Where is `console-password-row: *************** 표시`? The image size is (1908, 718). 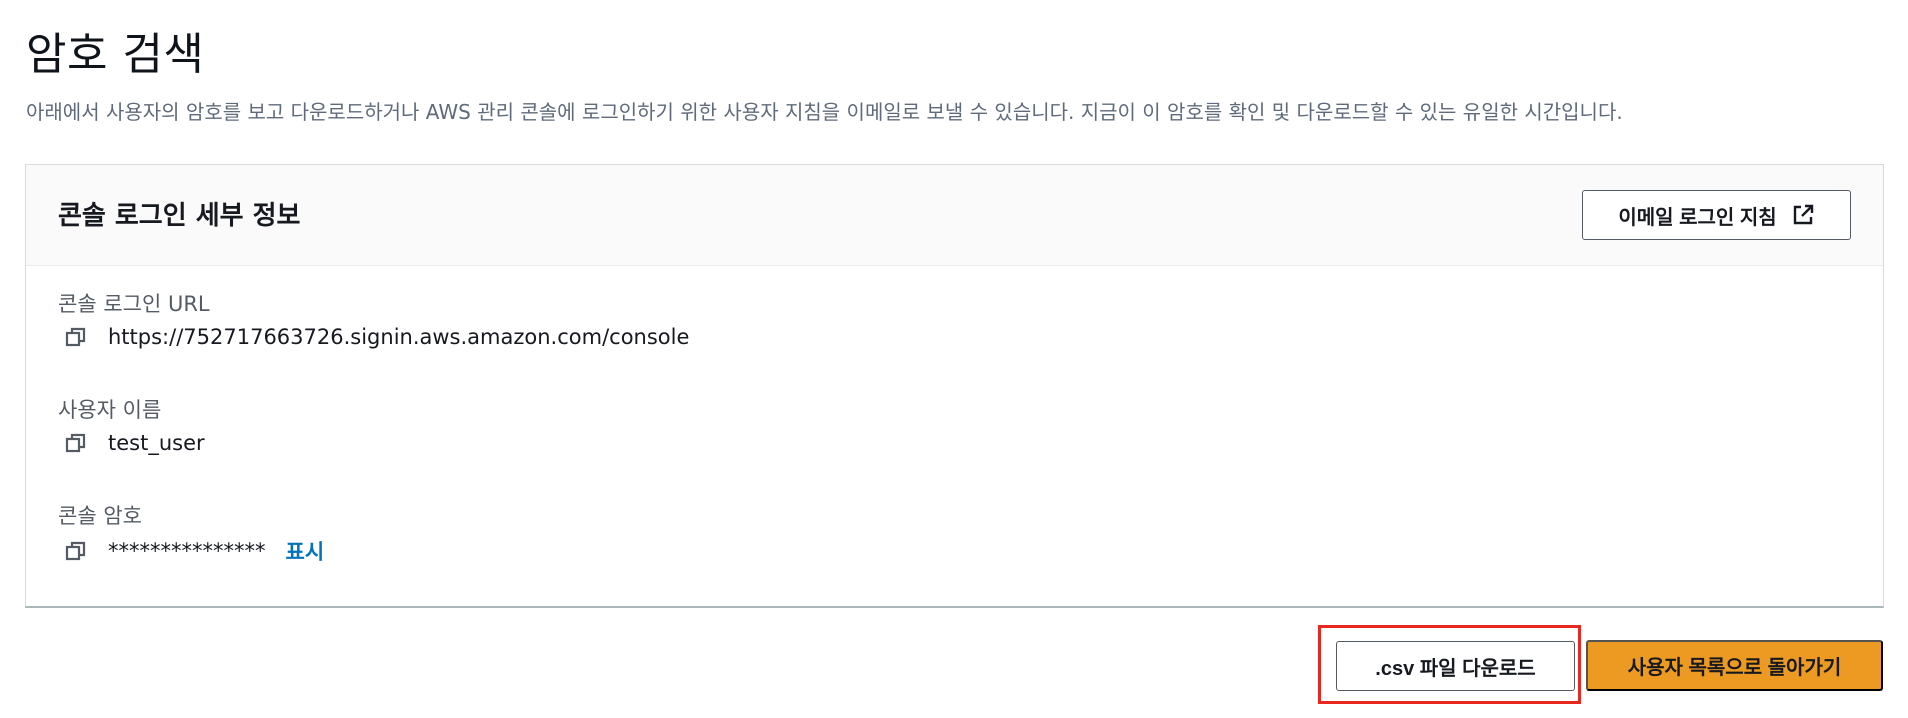
console-password-row: *************** 표시 is located at coordinates (194, 551).